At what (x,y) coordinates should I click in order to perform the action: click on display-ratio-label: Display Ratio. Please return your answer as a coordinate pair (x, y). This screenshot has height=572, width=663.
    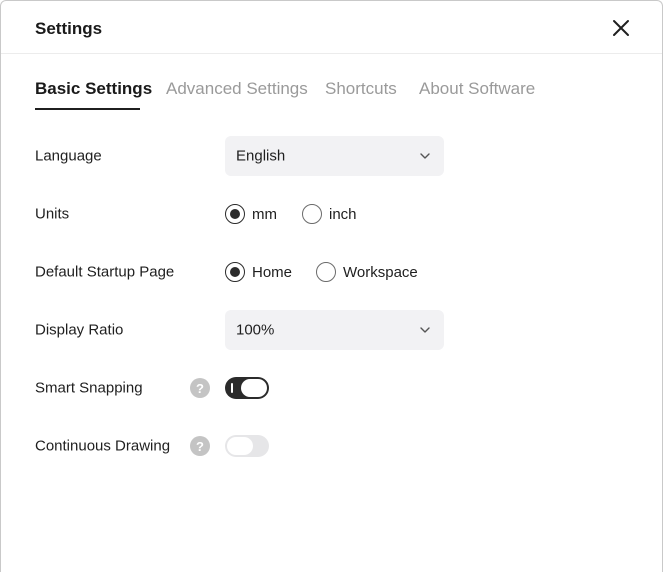
    Looking at the image, I should click on (79, 330).